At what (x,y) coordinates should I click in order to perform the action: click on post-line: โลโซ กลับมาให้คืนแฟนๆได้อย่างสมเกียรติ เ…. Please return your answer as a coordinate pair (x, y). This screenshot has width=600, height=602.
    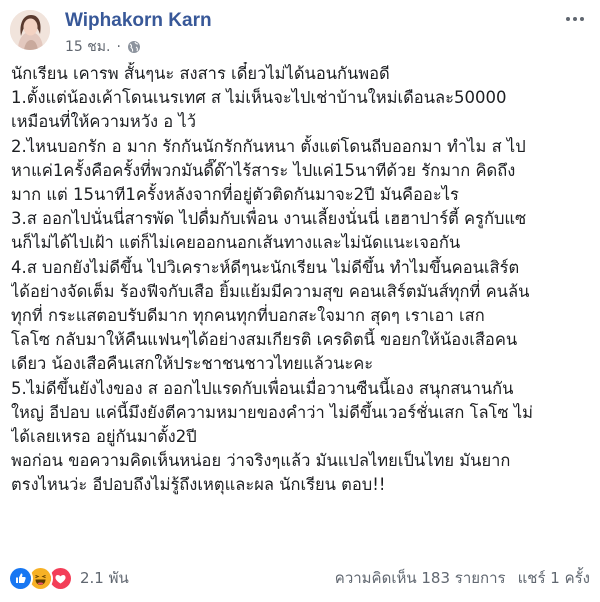
    Looking at the image, I should click on (264, 340).